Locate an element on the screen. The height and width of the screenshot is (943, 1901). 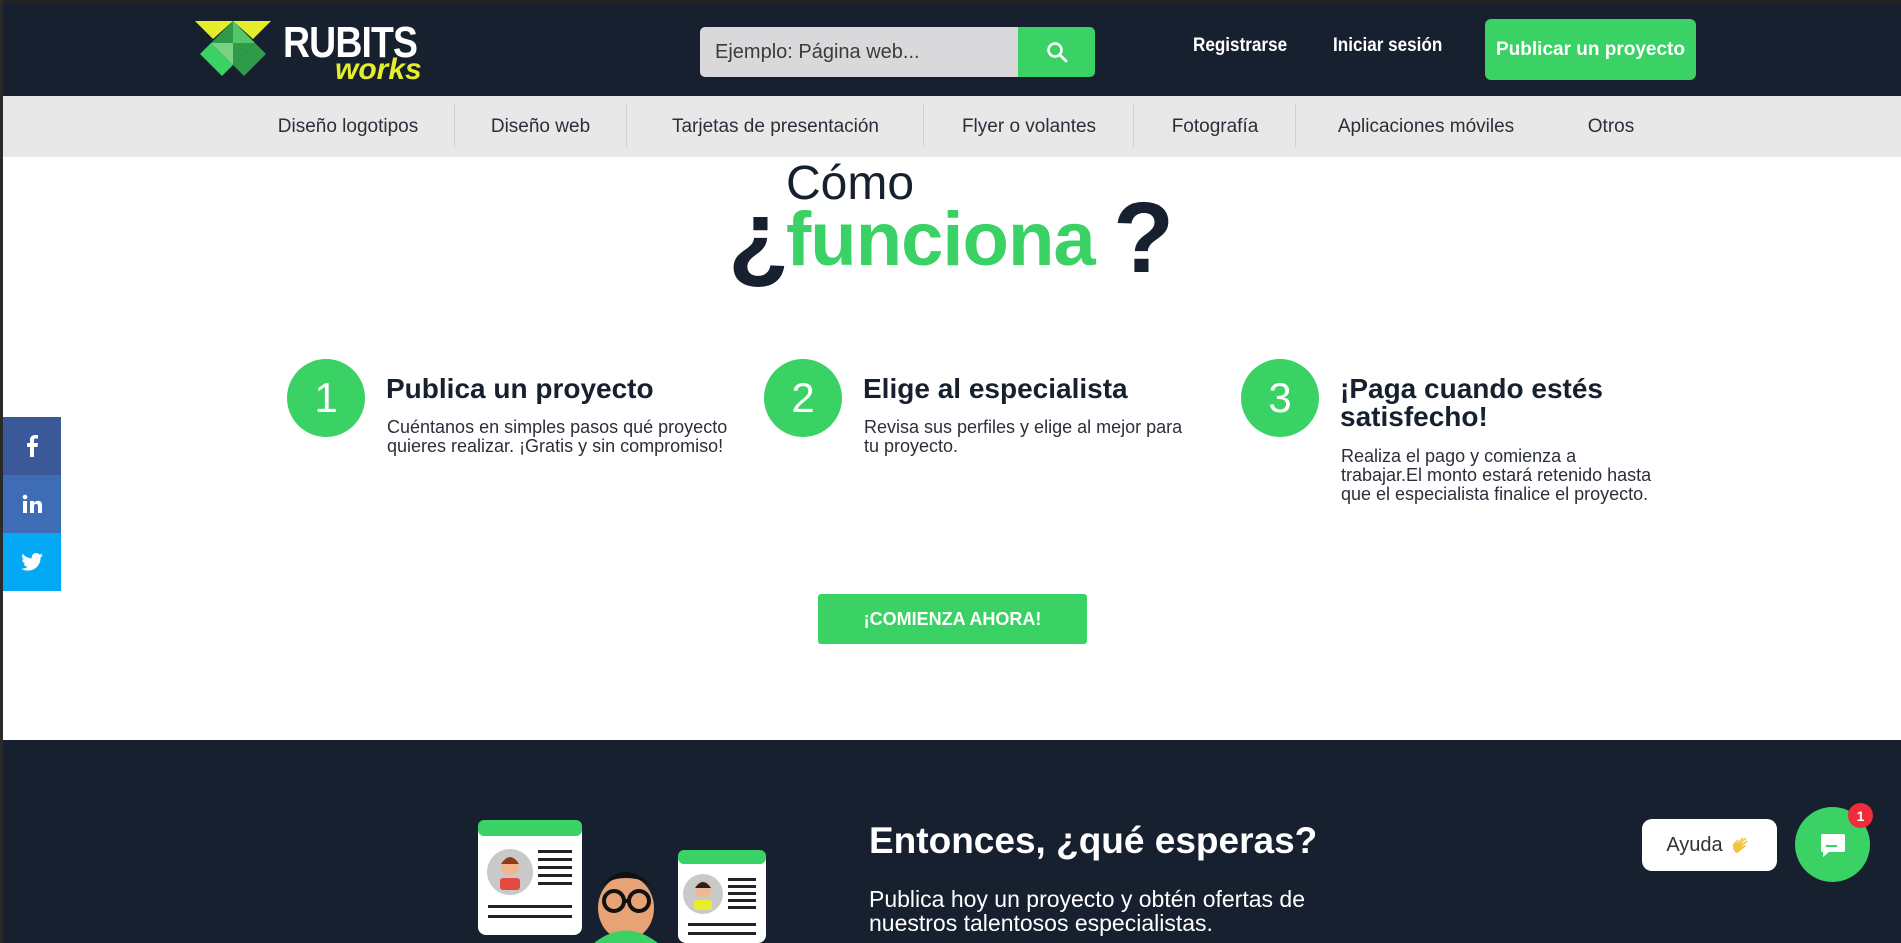
help-label: Ayuda is located at coordinates (1694, 844).